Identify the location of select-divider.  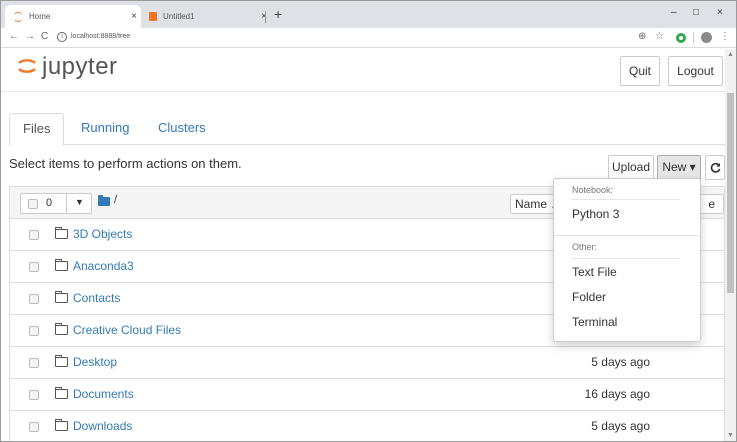
(66, 203).